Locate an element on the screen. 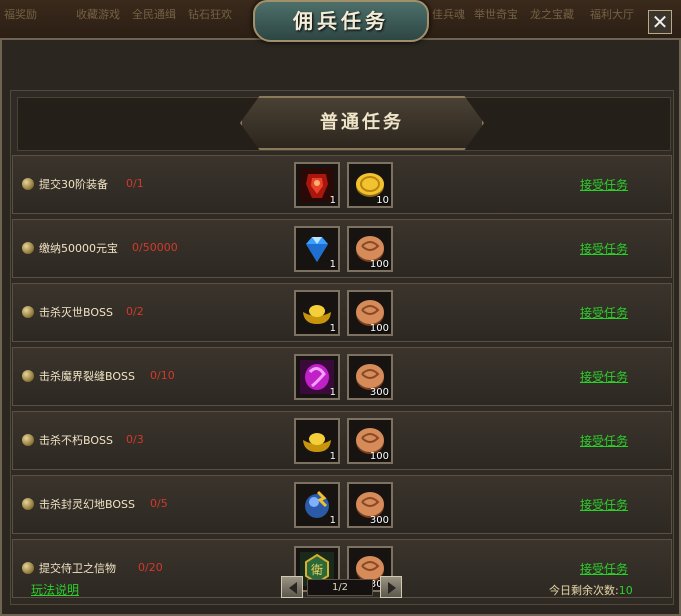 The image size is (681, 616). task-progress: 0/3 is located at coordinates (135, 439).